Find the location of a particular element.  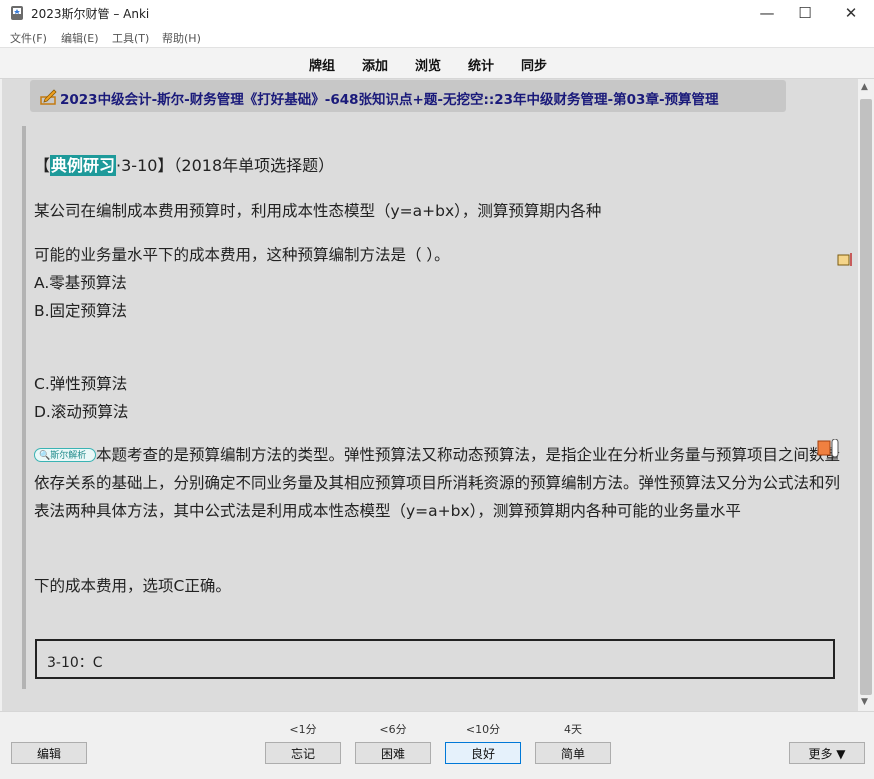

answer-text: 3-10：C is located at coordinates (75, 663).